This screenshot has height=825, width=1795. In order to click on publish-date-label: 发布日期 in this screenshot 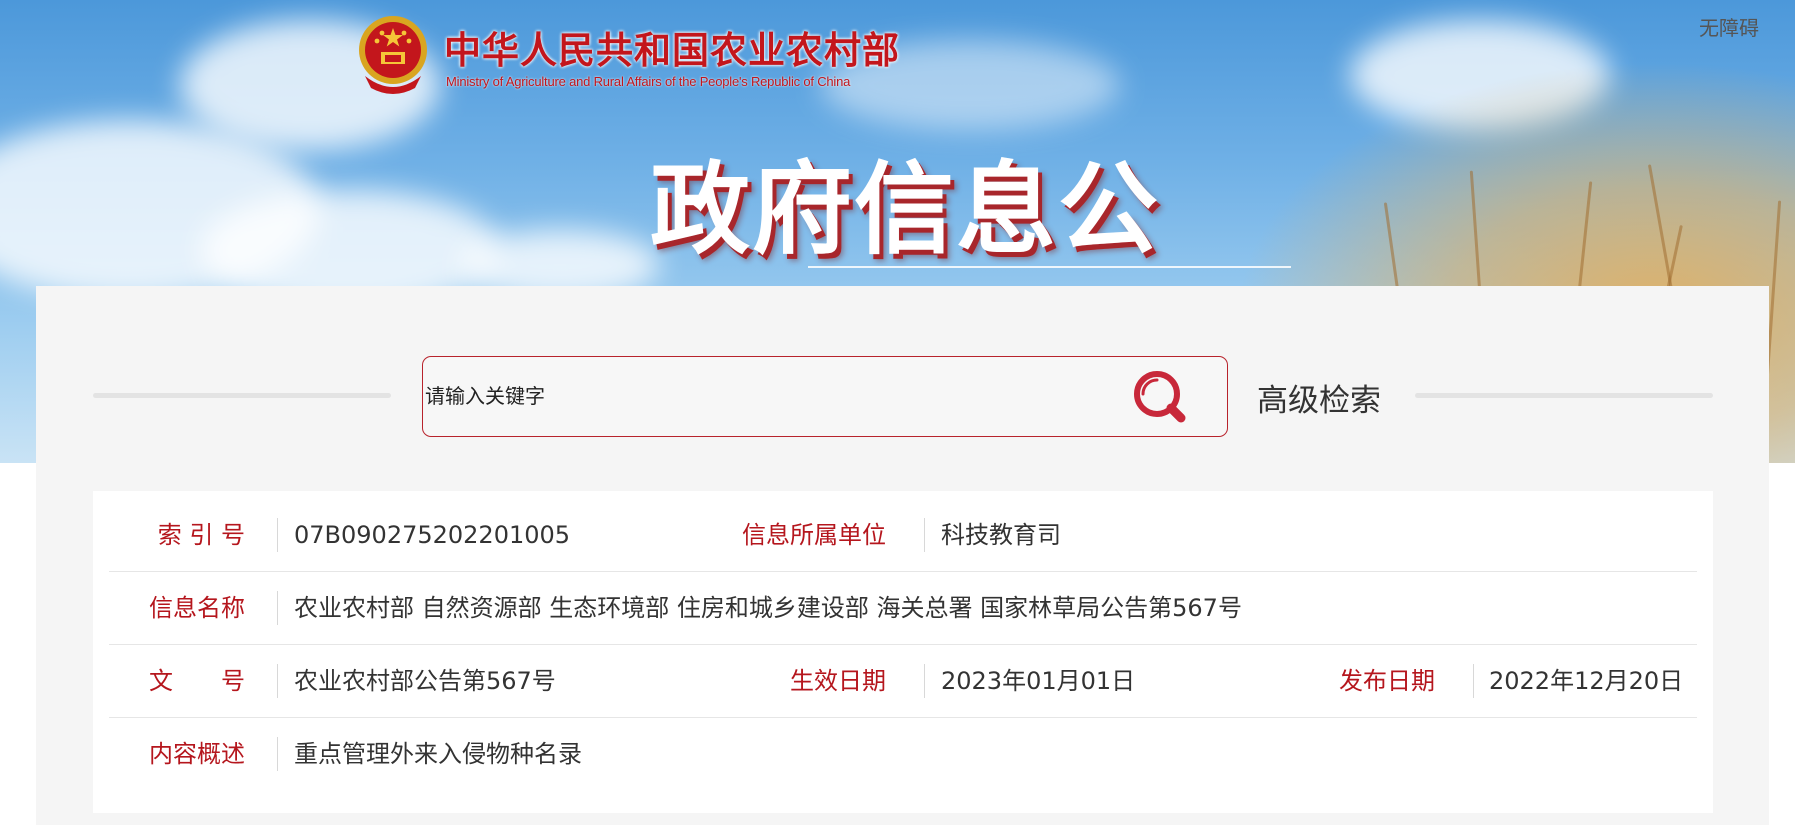, I will do `click(1387, 681)`.